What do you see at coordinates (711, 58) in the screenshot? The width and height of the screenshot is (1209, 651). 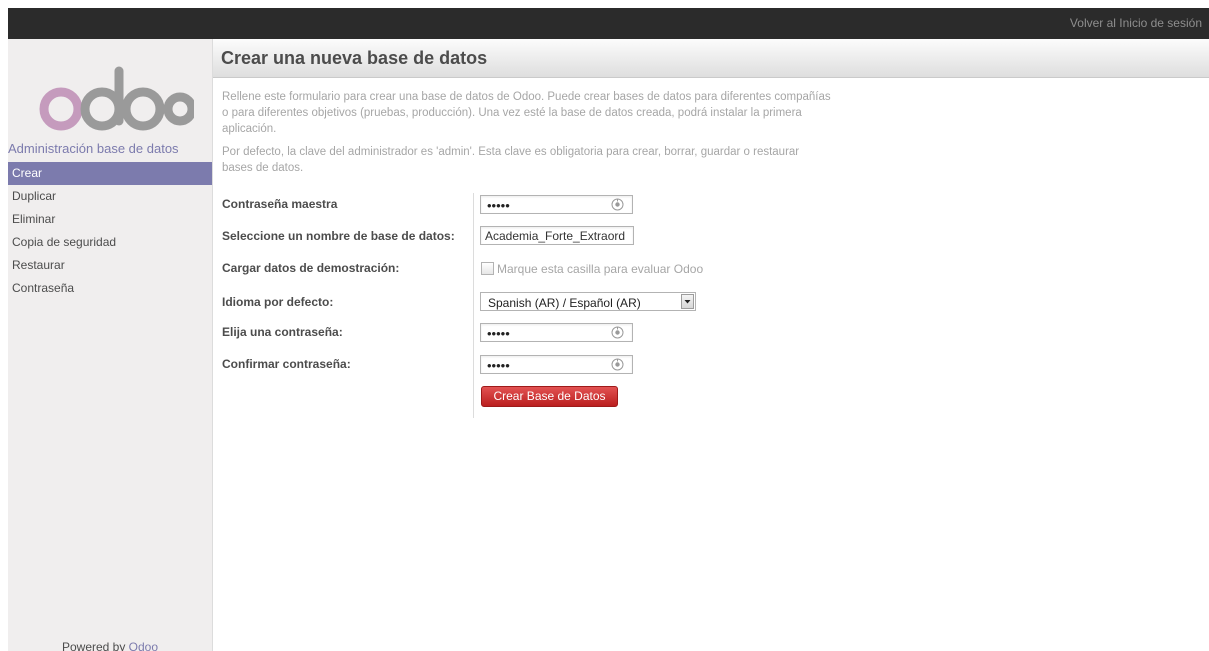 I see `header-bar: Crear una nueva base de datos` at bounding box center [711, 58].